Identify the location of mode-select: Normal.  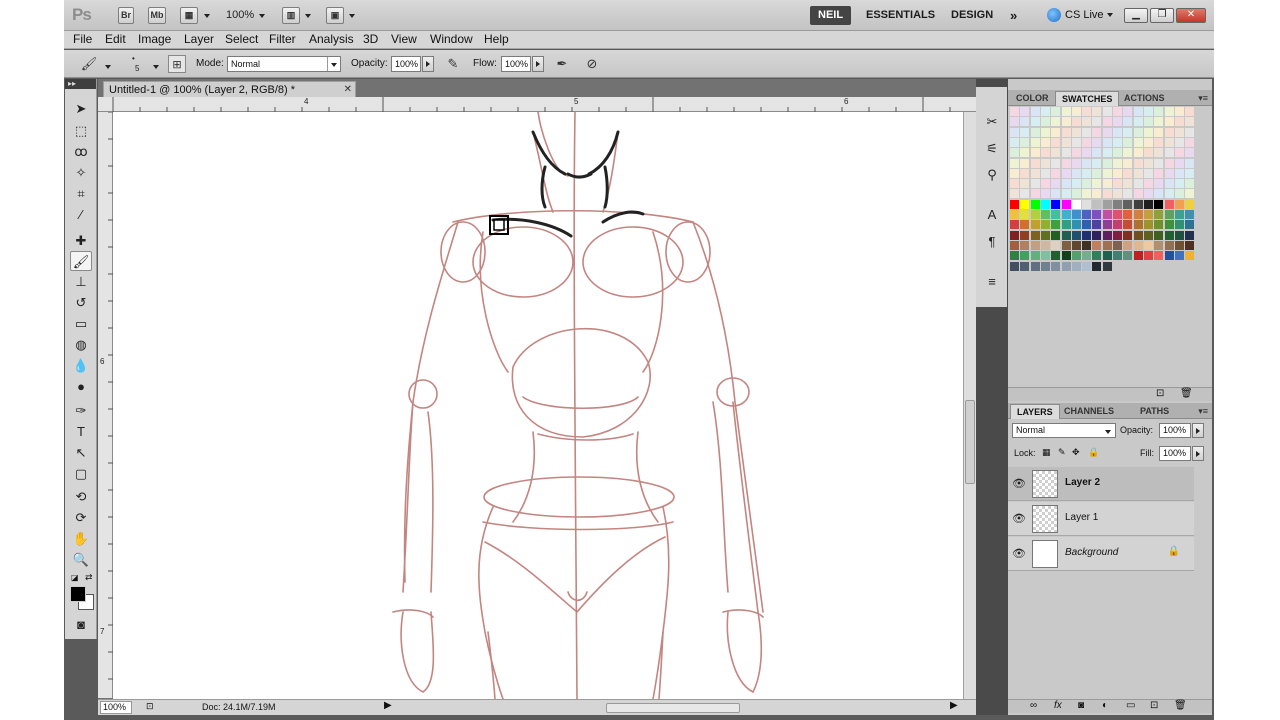
(284, 64).